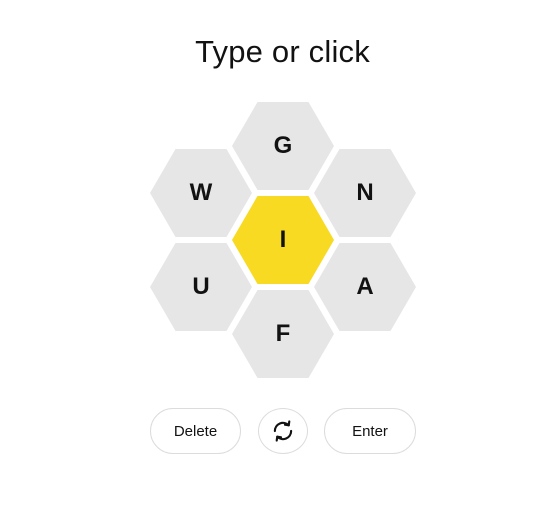 Image resolution: width=559 pixels, height=517 pixels. I want to click on hive-controls: Delete Enter, so click(279, 432).